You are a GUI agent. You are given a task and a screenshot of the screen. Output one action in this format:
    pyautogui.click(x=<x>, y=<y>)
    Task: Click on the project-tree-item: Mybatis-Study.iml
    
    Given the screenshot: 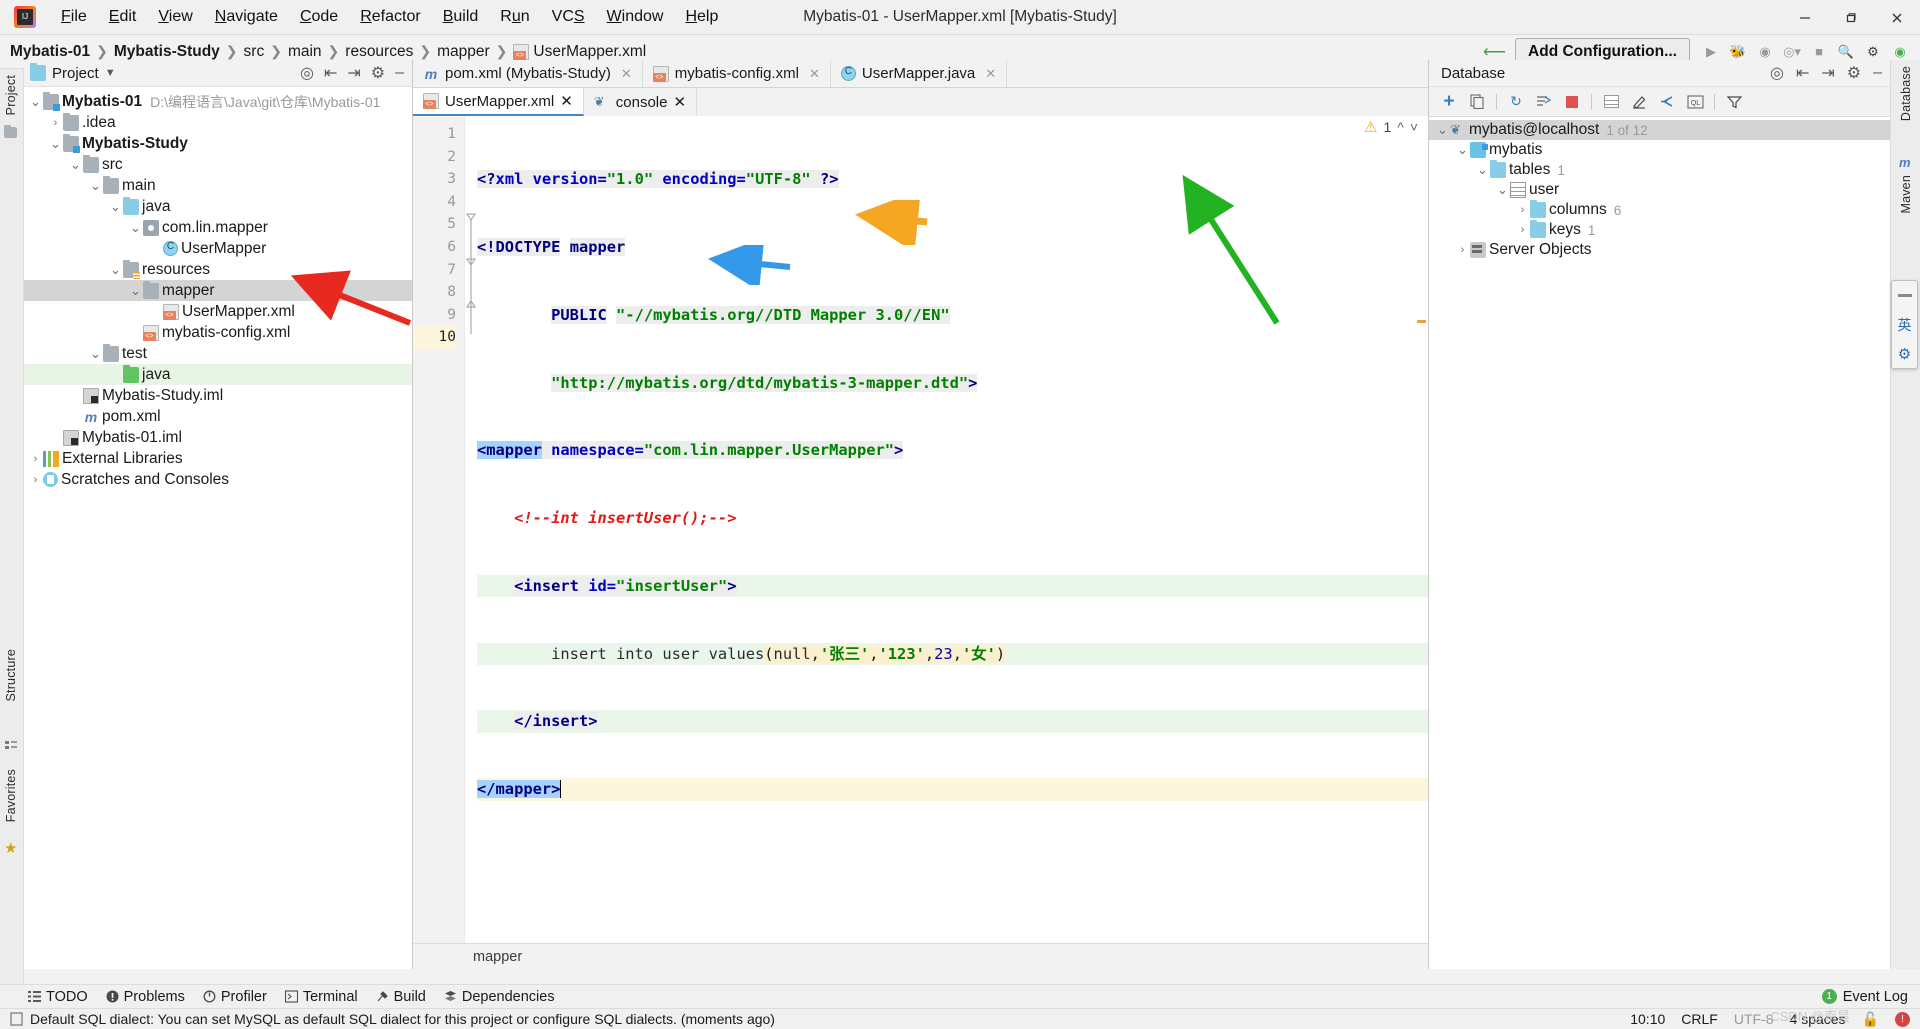 What is the action you would take?
    pyautogui.click(x=218, y=395)
    